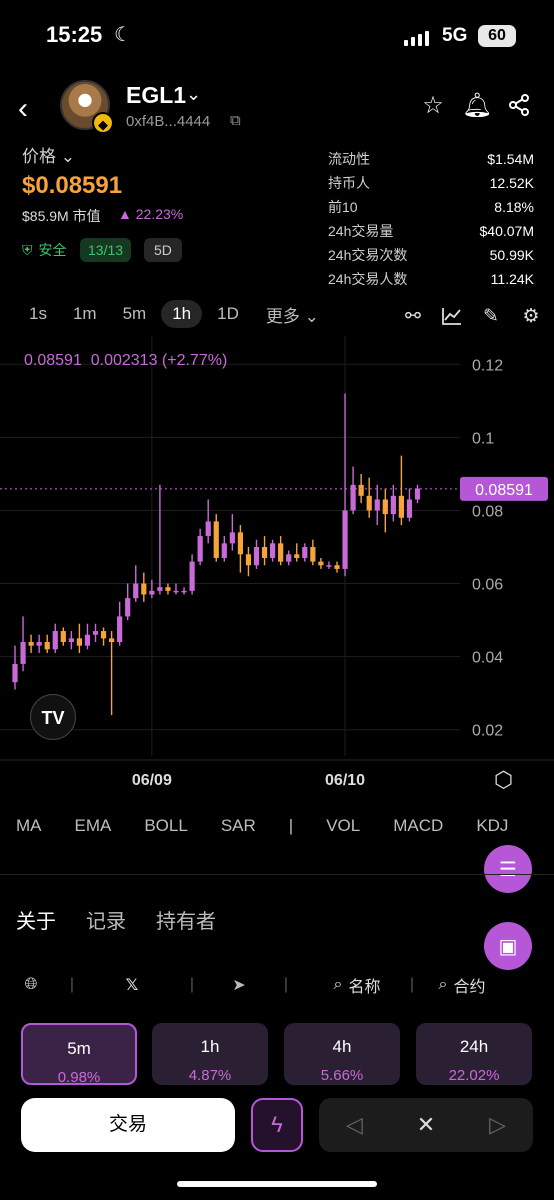 The height and width of the screenshot is (1200, 554). I want to click on indicator-kdj: KDJ, so click(492, 826).